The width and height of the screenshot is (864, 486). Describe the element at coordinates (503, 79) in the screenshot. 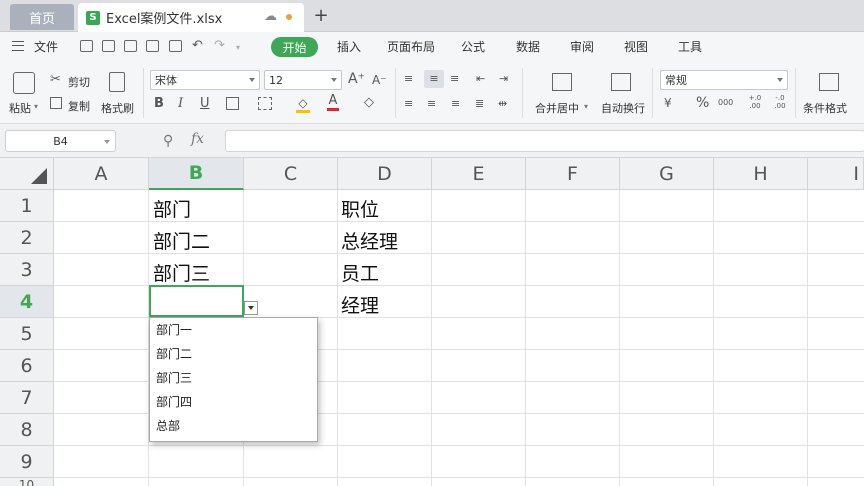

I see `indent-increase-icon: ⇥` at that location.